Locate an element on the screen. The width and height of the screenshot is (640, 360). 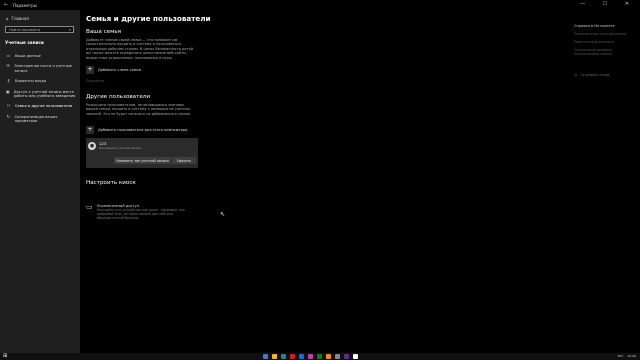
account-type: Локальная учетная запись is located at coordinates (120, 148).